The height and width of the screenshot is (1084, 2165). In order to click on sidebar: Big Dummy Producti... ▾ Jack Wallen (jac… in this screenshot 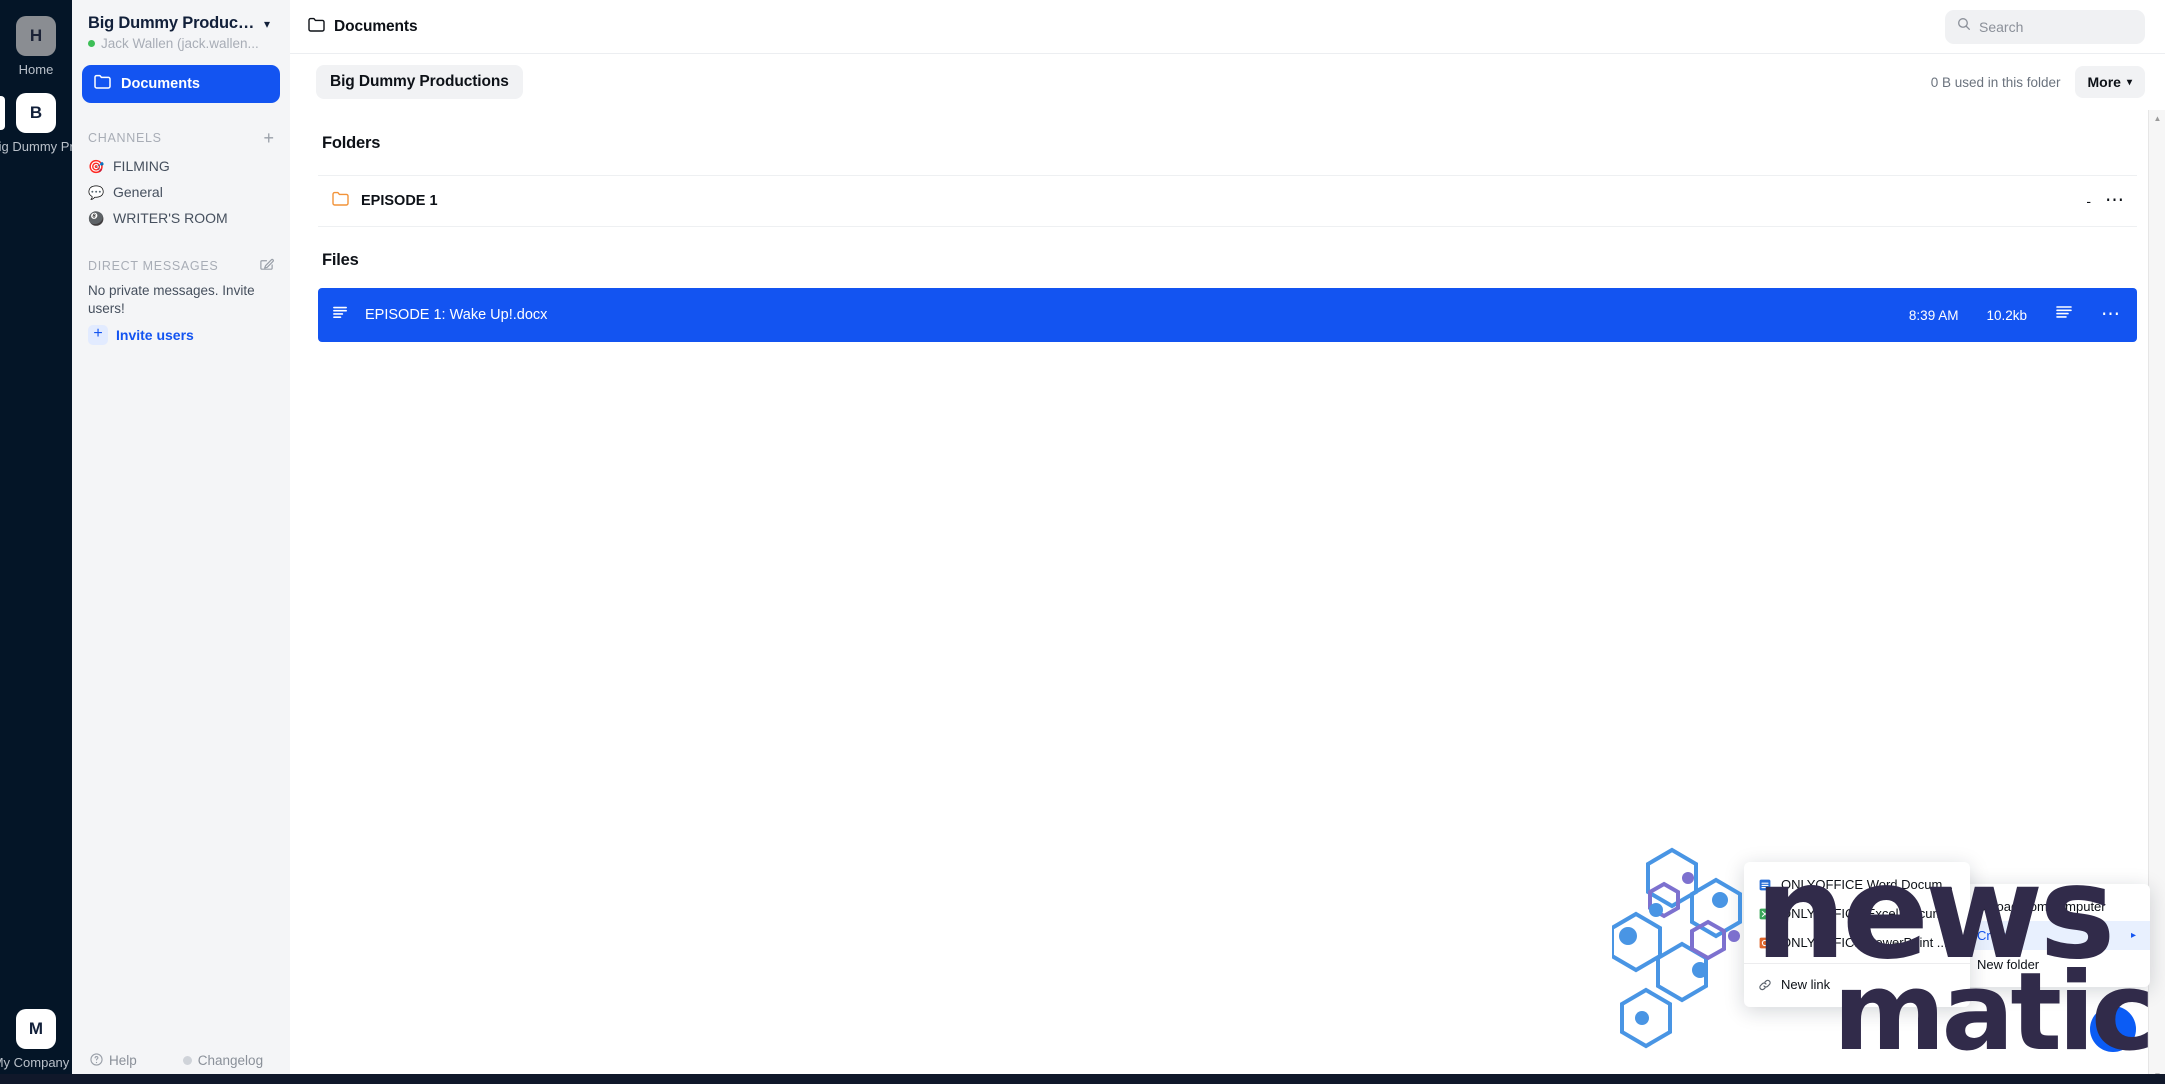, I will do `click(181, 542)`.